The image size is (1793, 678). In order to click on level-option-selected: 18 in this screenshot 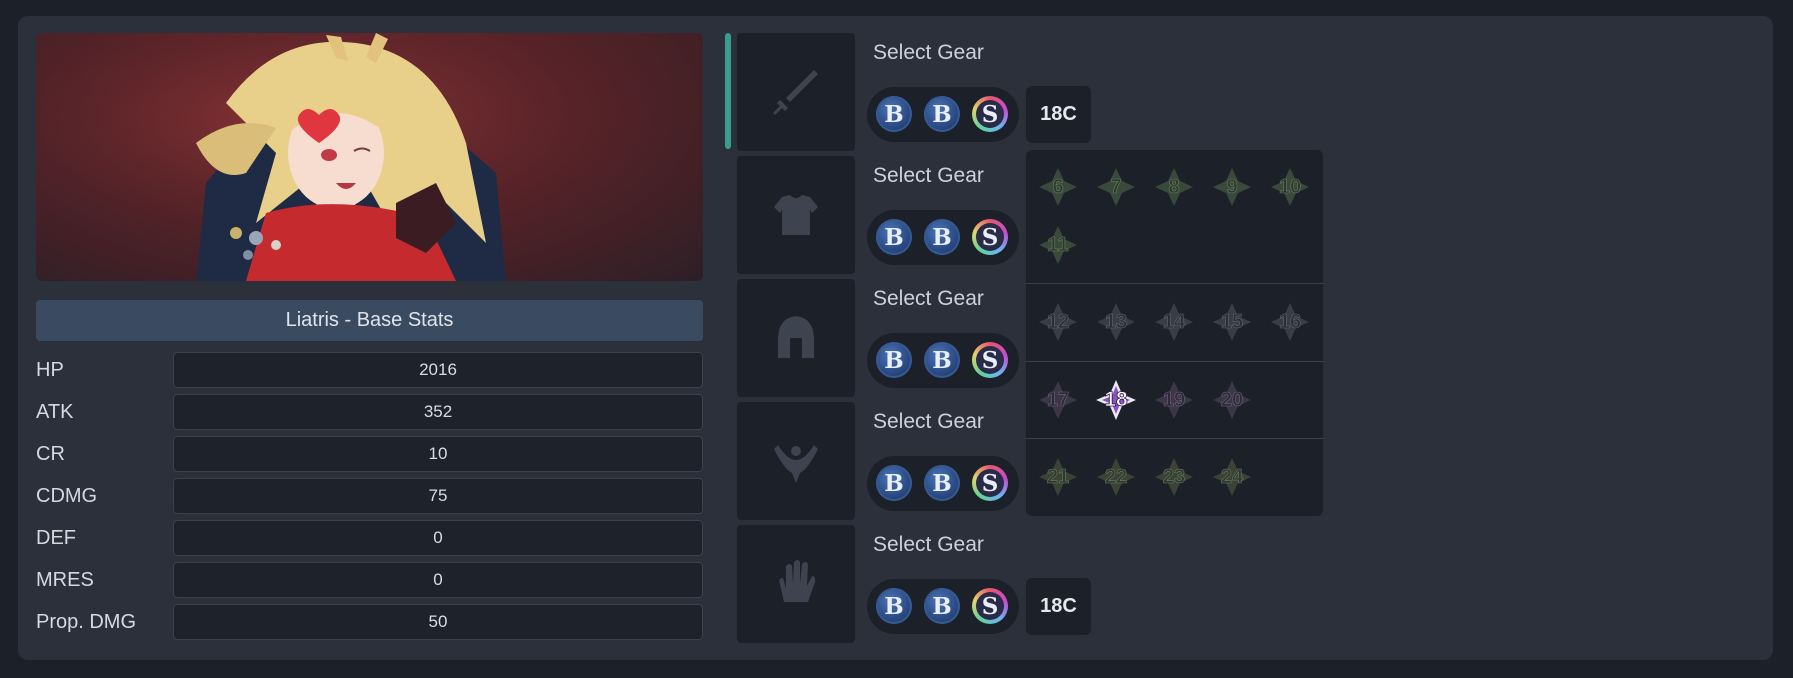, I will do `click(1116, 400)`.